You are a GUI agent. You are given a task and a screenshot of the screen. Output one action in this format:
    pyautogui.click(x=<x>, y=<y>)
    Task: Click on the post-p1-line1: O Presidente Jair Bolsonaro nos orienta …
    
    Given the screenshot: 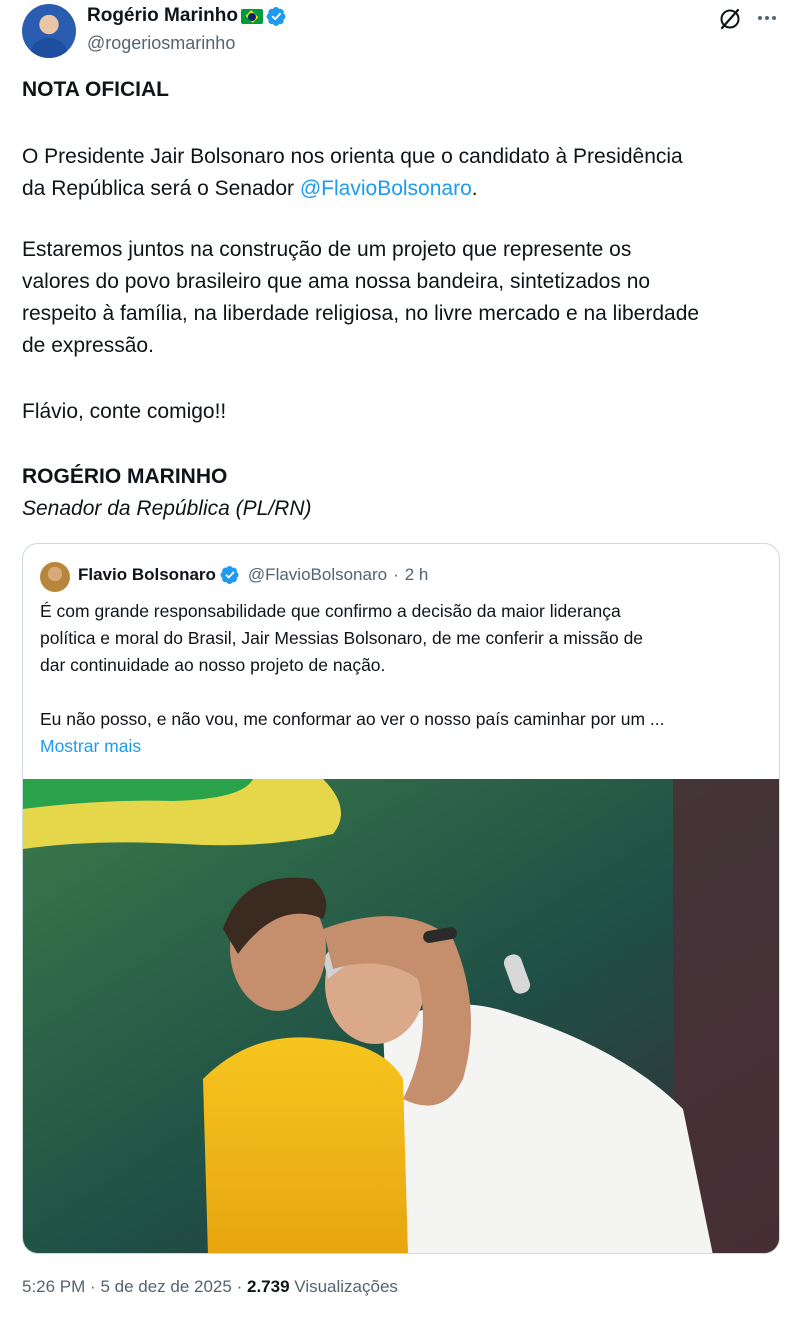 What is the action you would take?
    pyautogui.click(x=352, y=156)
    